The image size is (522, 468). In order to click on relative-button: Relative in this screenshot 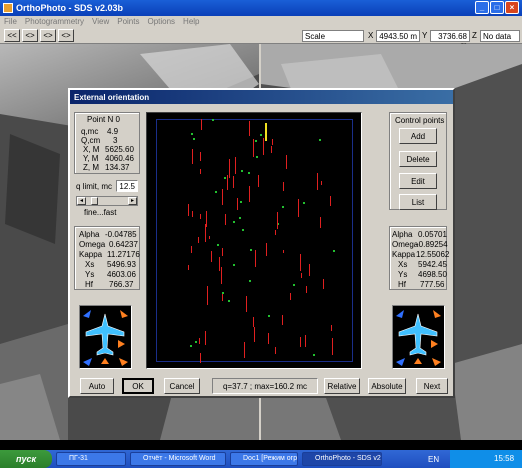, I will do `click(342, 386)`.